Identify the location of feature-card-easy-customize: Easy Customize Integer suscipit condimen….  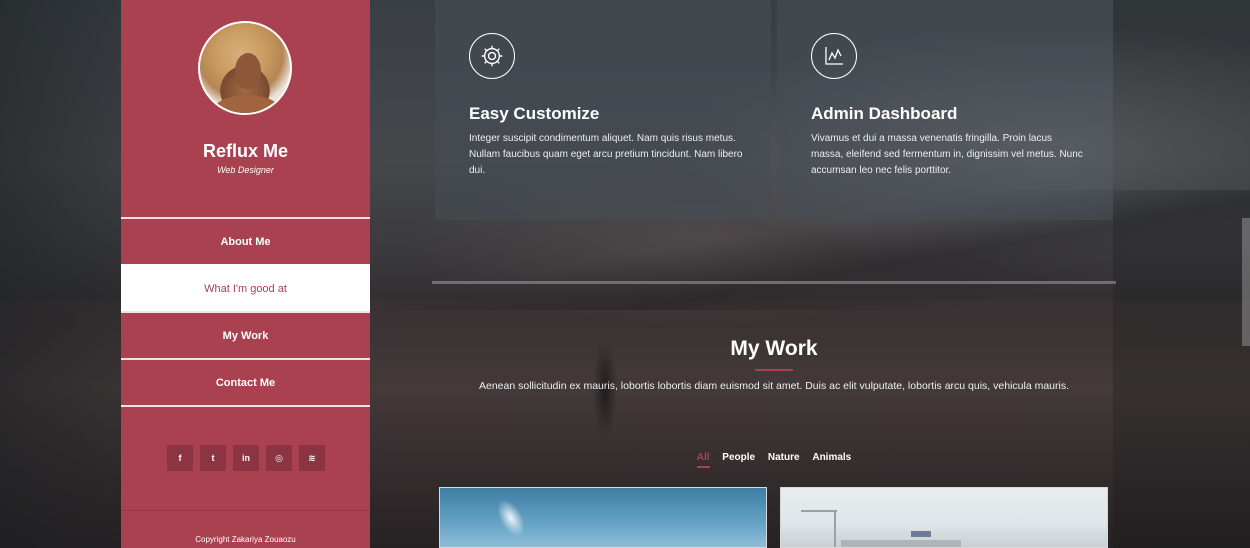
(603, 110).